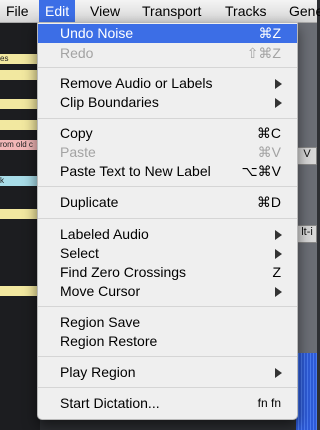 This screenshot has height=430, width=320. Describe the element at coordinates (276, 272) in the screenshot. I see `shortcut-label: Z` at that location.